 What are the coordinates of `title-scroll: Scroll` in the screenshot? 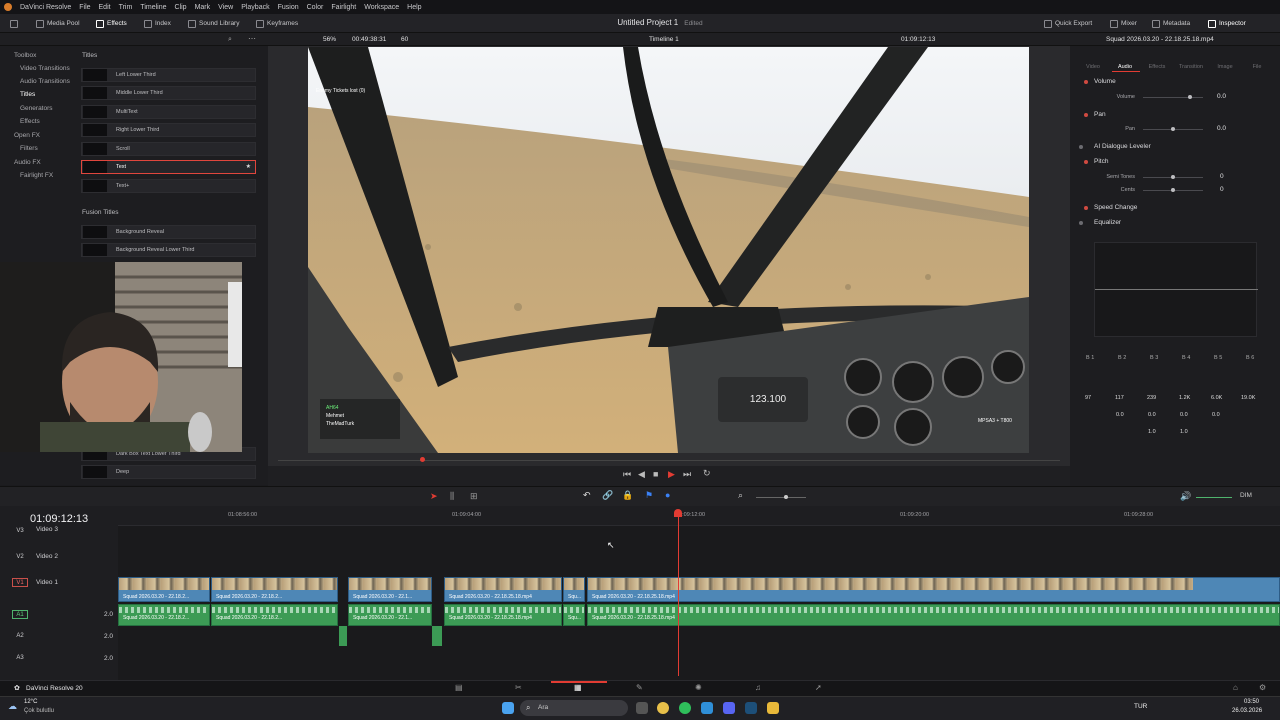 It's located at (168, 149).